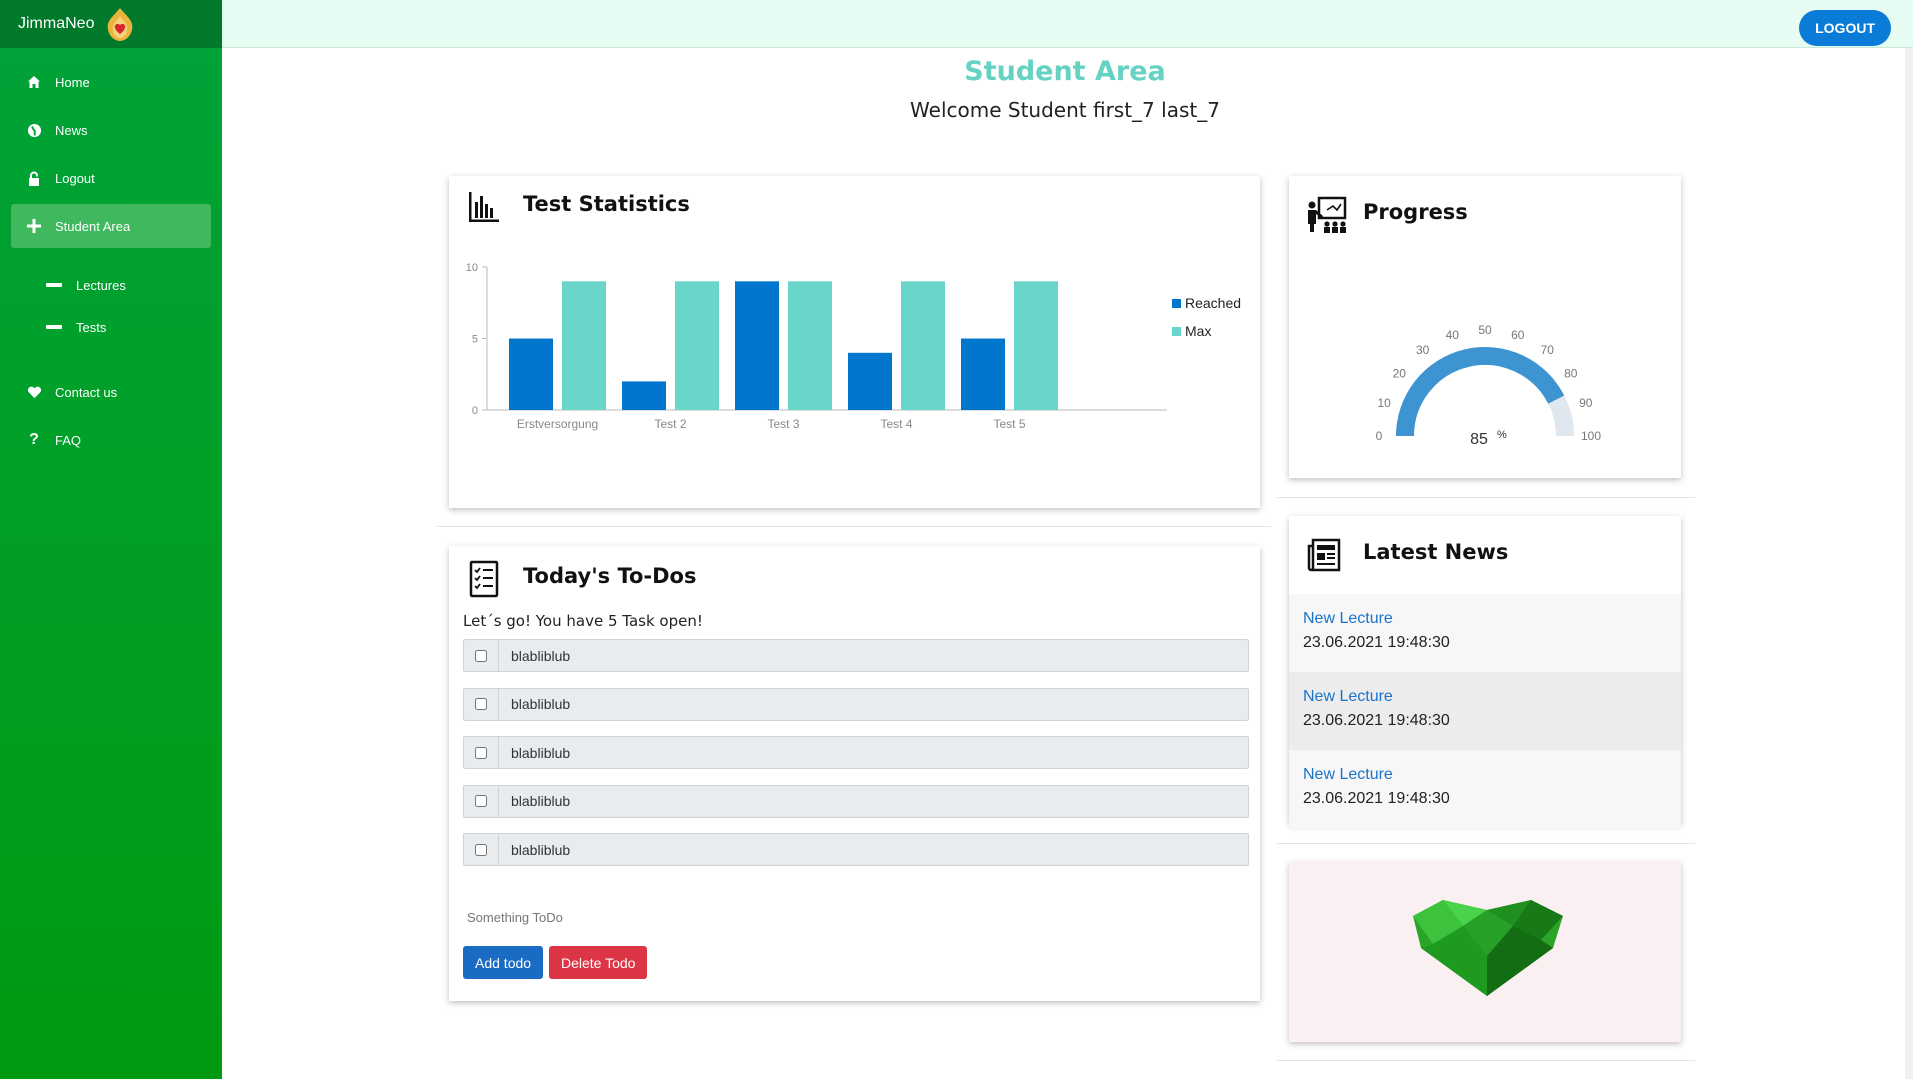  I want to click on gauge-tick-label: 40, so click(1453, 335).